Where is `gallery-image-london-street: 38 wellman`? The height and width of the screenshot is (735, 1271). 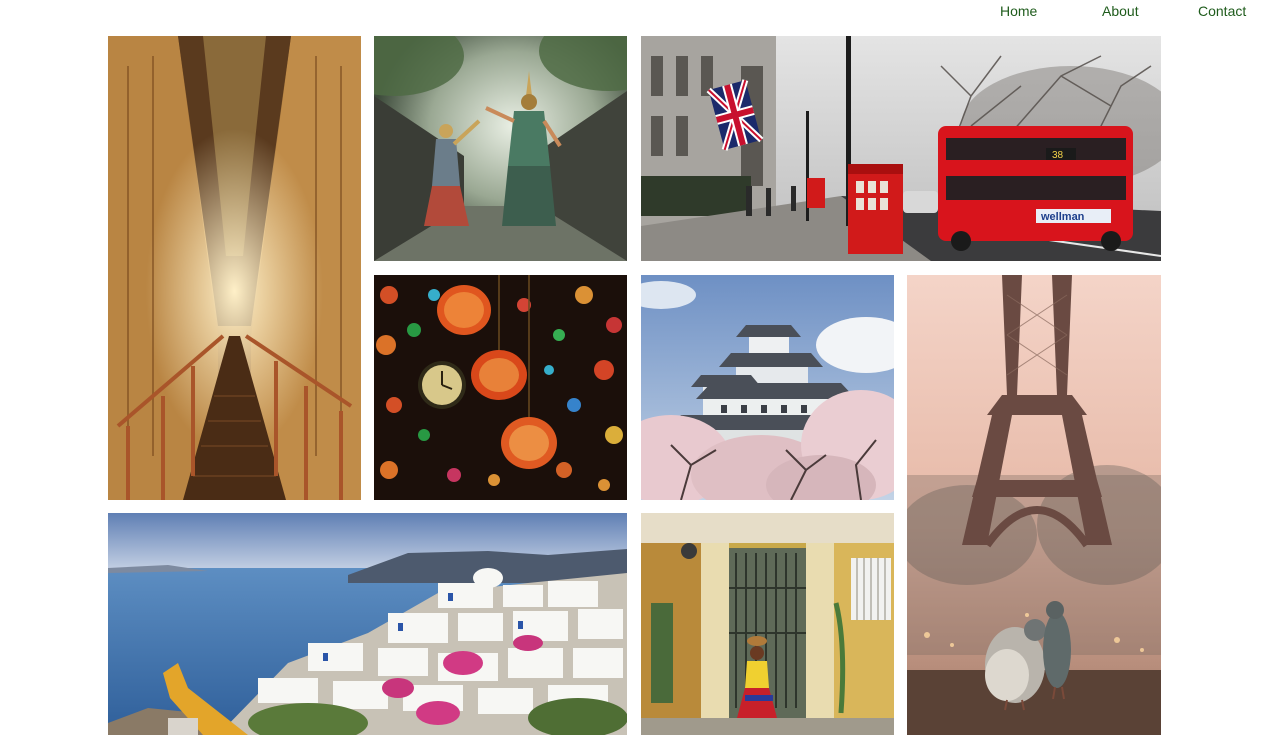
gallery-image-london-street: 38 wellman is located at coordinates (901, 148).